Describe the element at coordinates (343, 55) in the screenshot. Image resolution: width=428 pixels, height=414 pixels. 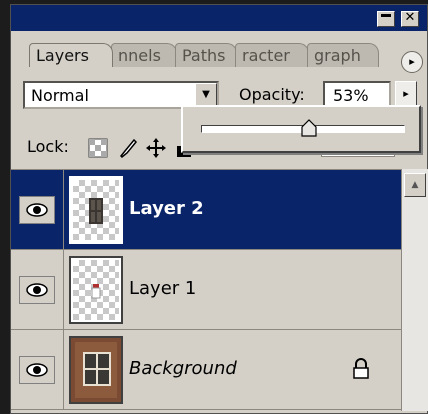
I see `tab-paragraph: graph` at that location.